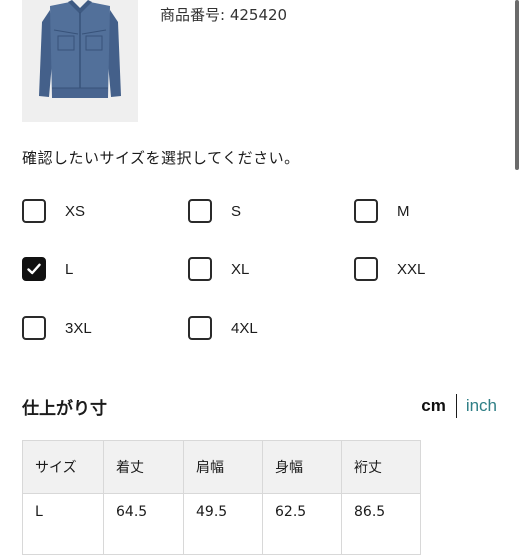  What do you see at coordinates (517, 85) in the screenshot?
I see `scrollbar` at bounding box center [517, 85].